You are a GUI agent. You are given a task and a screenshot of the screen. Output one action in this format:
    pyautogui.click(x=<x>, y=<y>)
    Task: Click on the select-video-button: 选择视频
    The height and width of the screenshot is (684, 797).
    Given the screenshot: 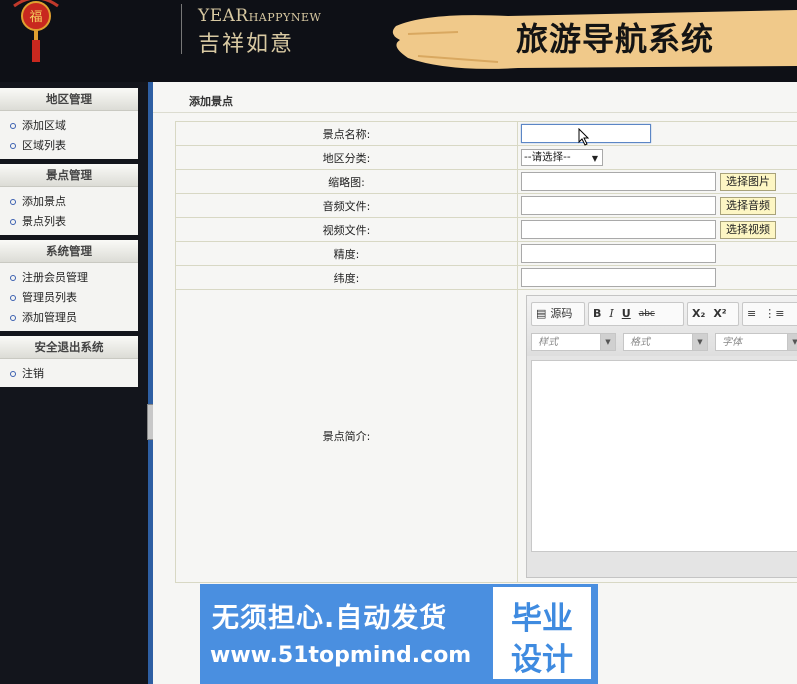 What is the action you would take?
    pyautogui.click(x=748, y=229)
    